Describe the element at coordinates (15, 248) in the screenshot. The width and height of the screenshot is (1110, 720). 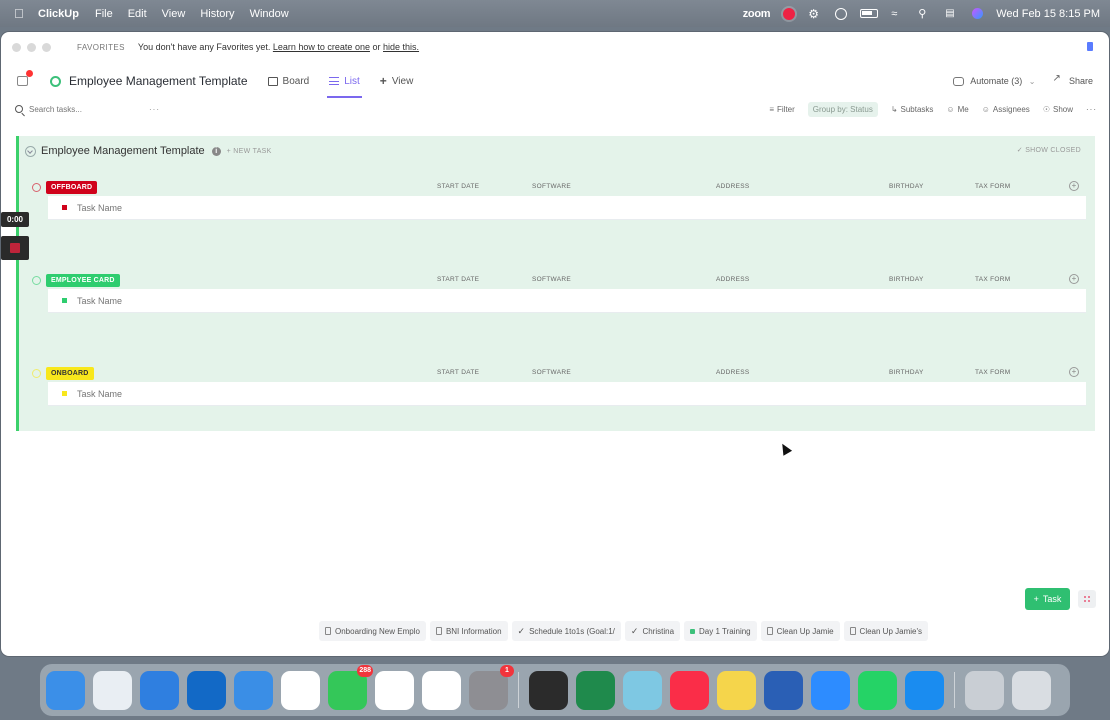
I see `stop-recording-button` at that location.